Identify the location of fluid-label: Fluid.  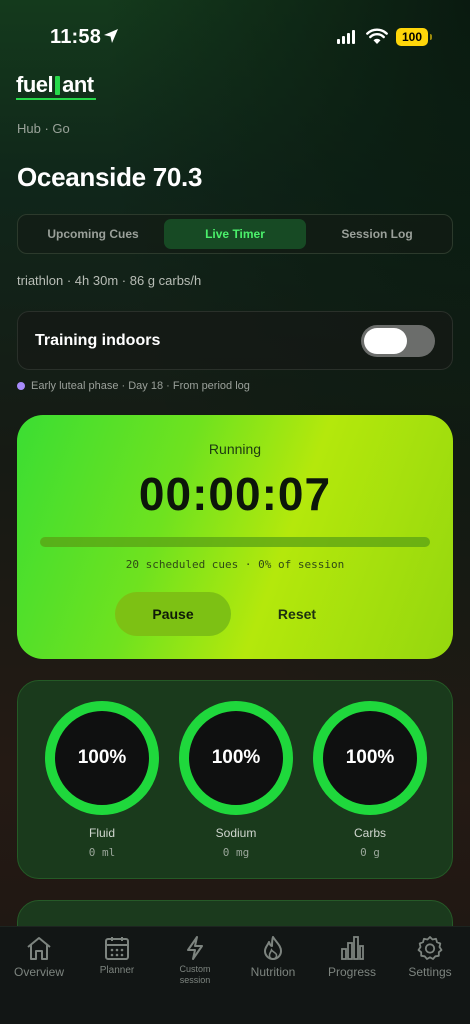
(101, 833).